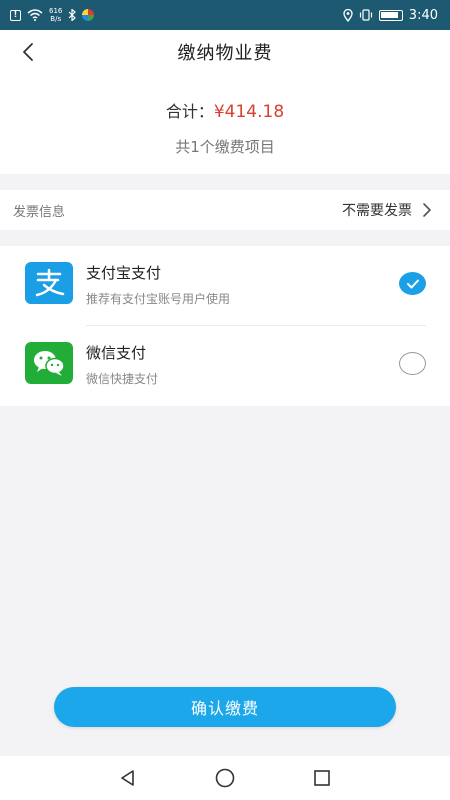 This screenshot has height=800, width=450. I want to click on back-triangle-icon, so click(128, 778).